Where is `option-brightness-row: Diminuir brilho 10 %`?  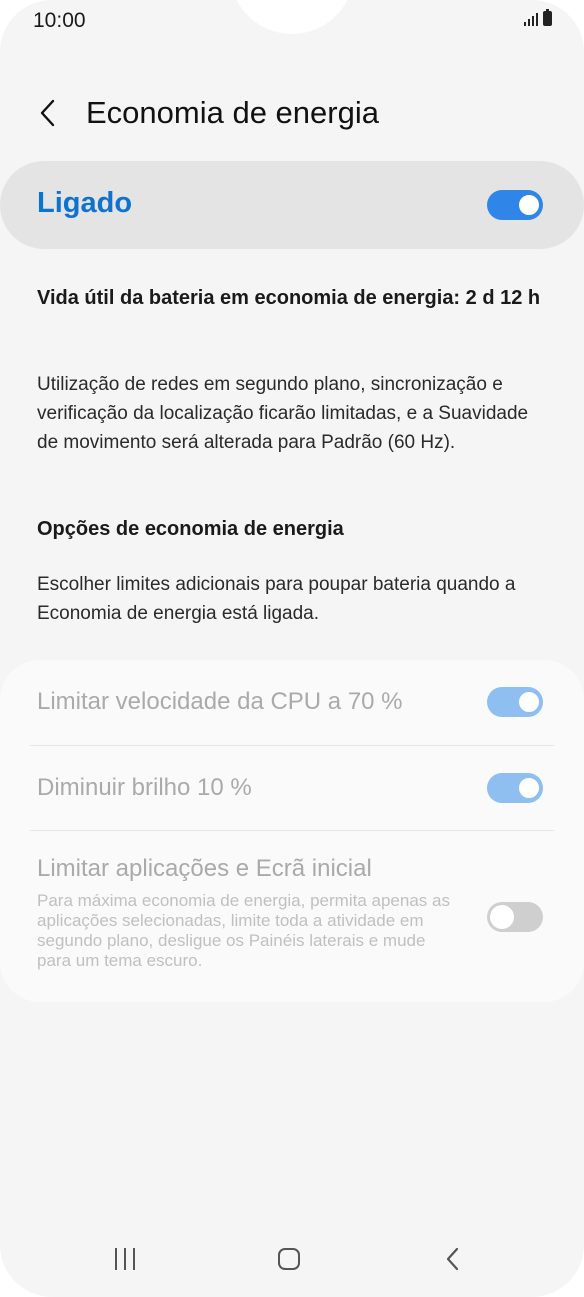 option-brightness-row: Diminuir brilho 10 % is located at coordinates (292, 788).